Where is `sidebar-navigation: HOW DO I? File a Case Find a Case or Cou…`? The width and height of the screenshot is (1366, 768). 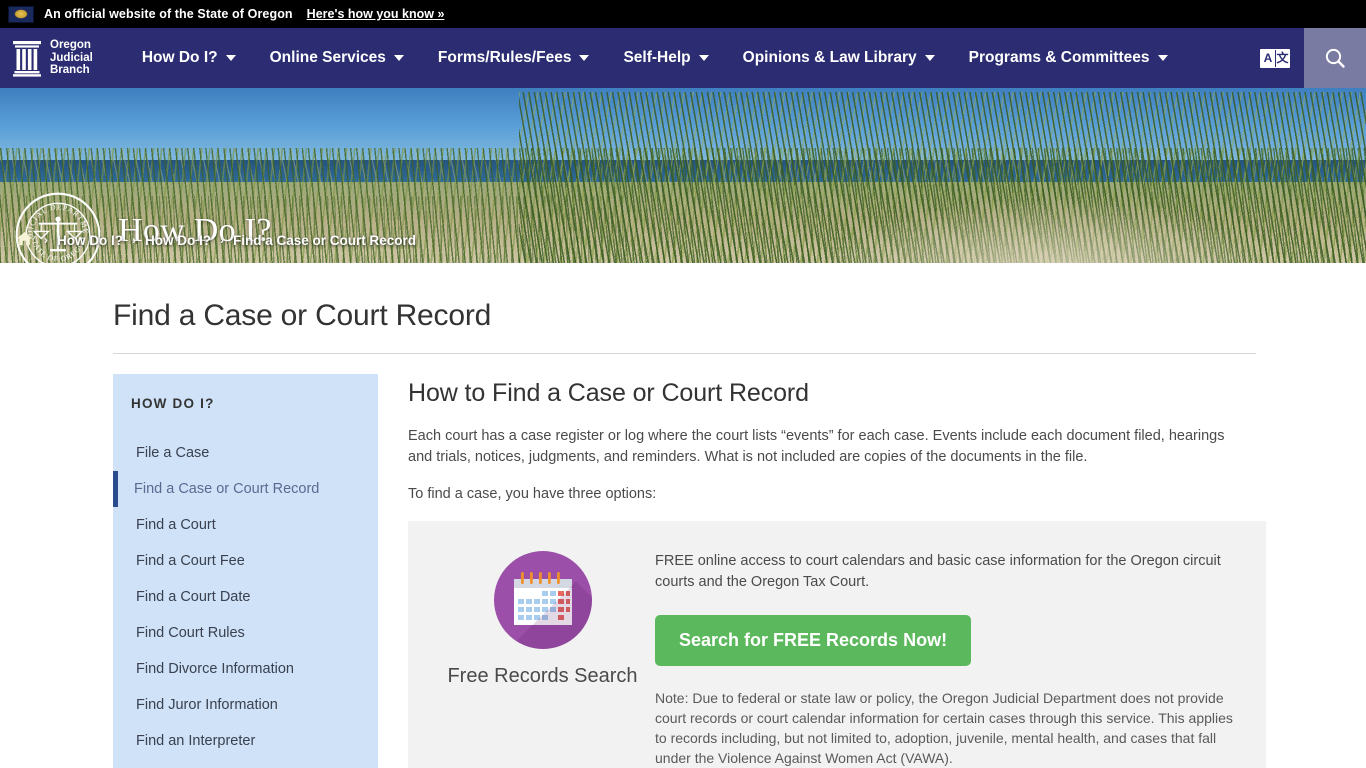 sidebar-navigation: HOW DO I? File a Case Find a Case or Cou… is located at coordinates (245, 571).